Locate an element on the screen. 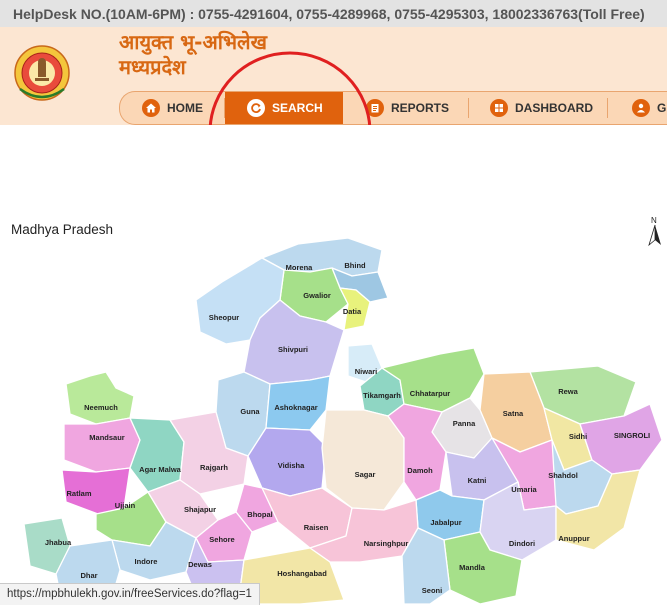  mp-emblem-logo is located at coordinates (42, 76).